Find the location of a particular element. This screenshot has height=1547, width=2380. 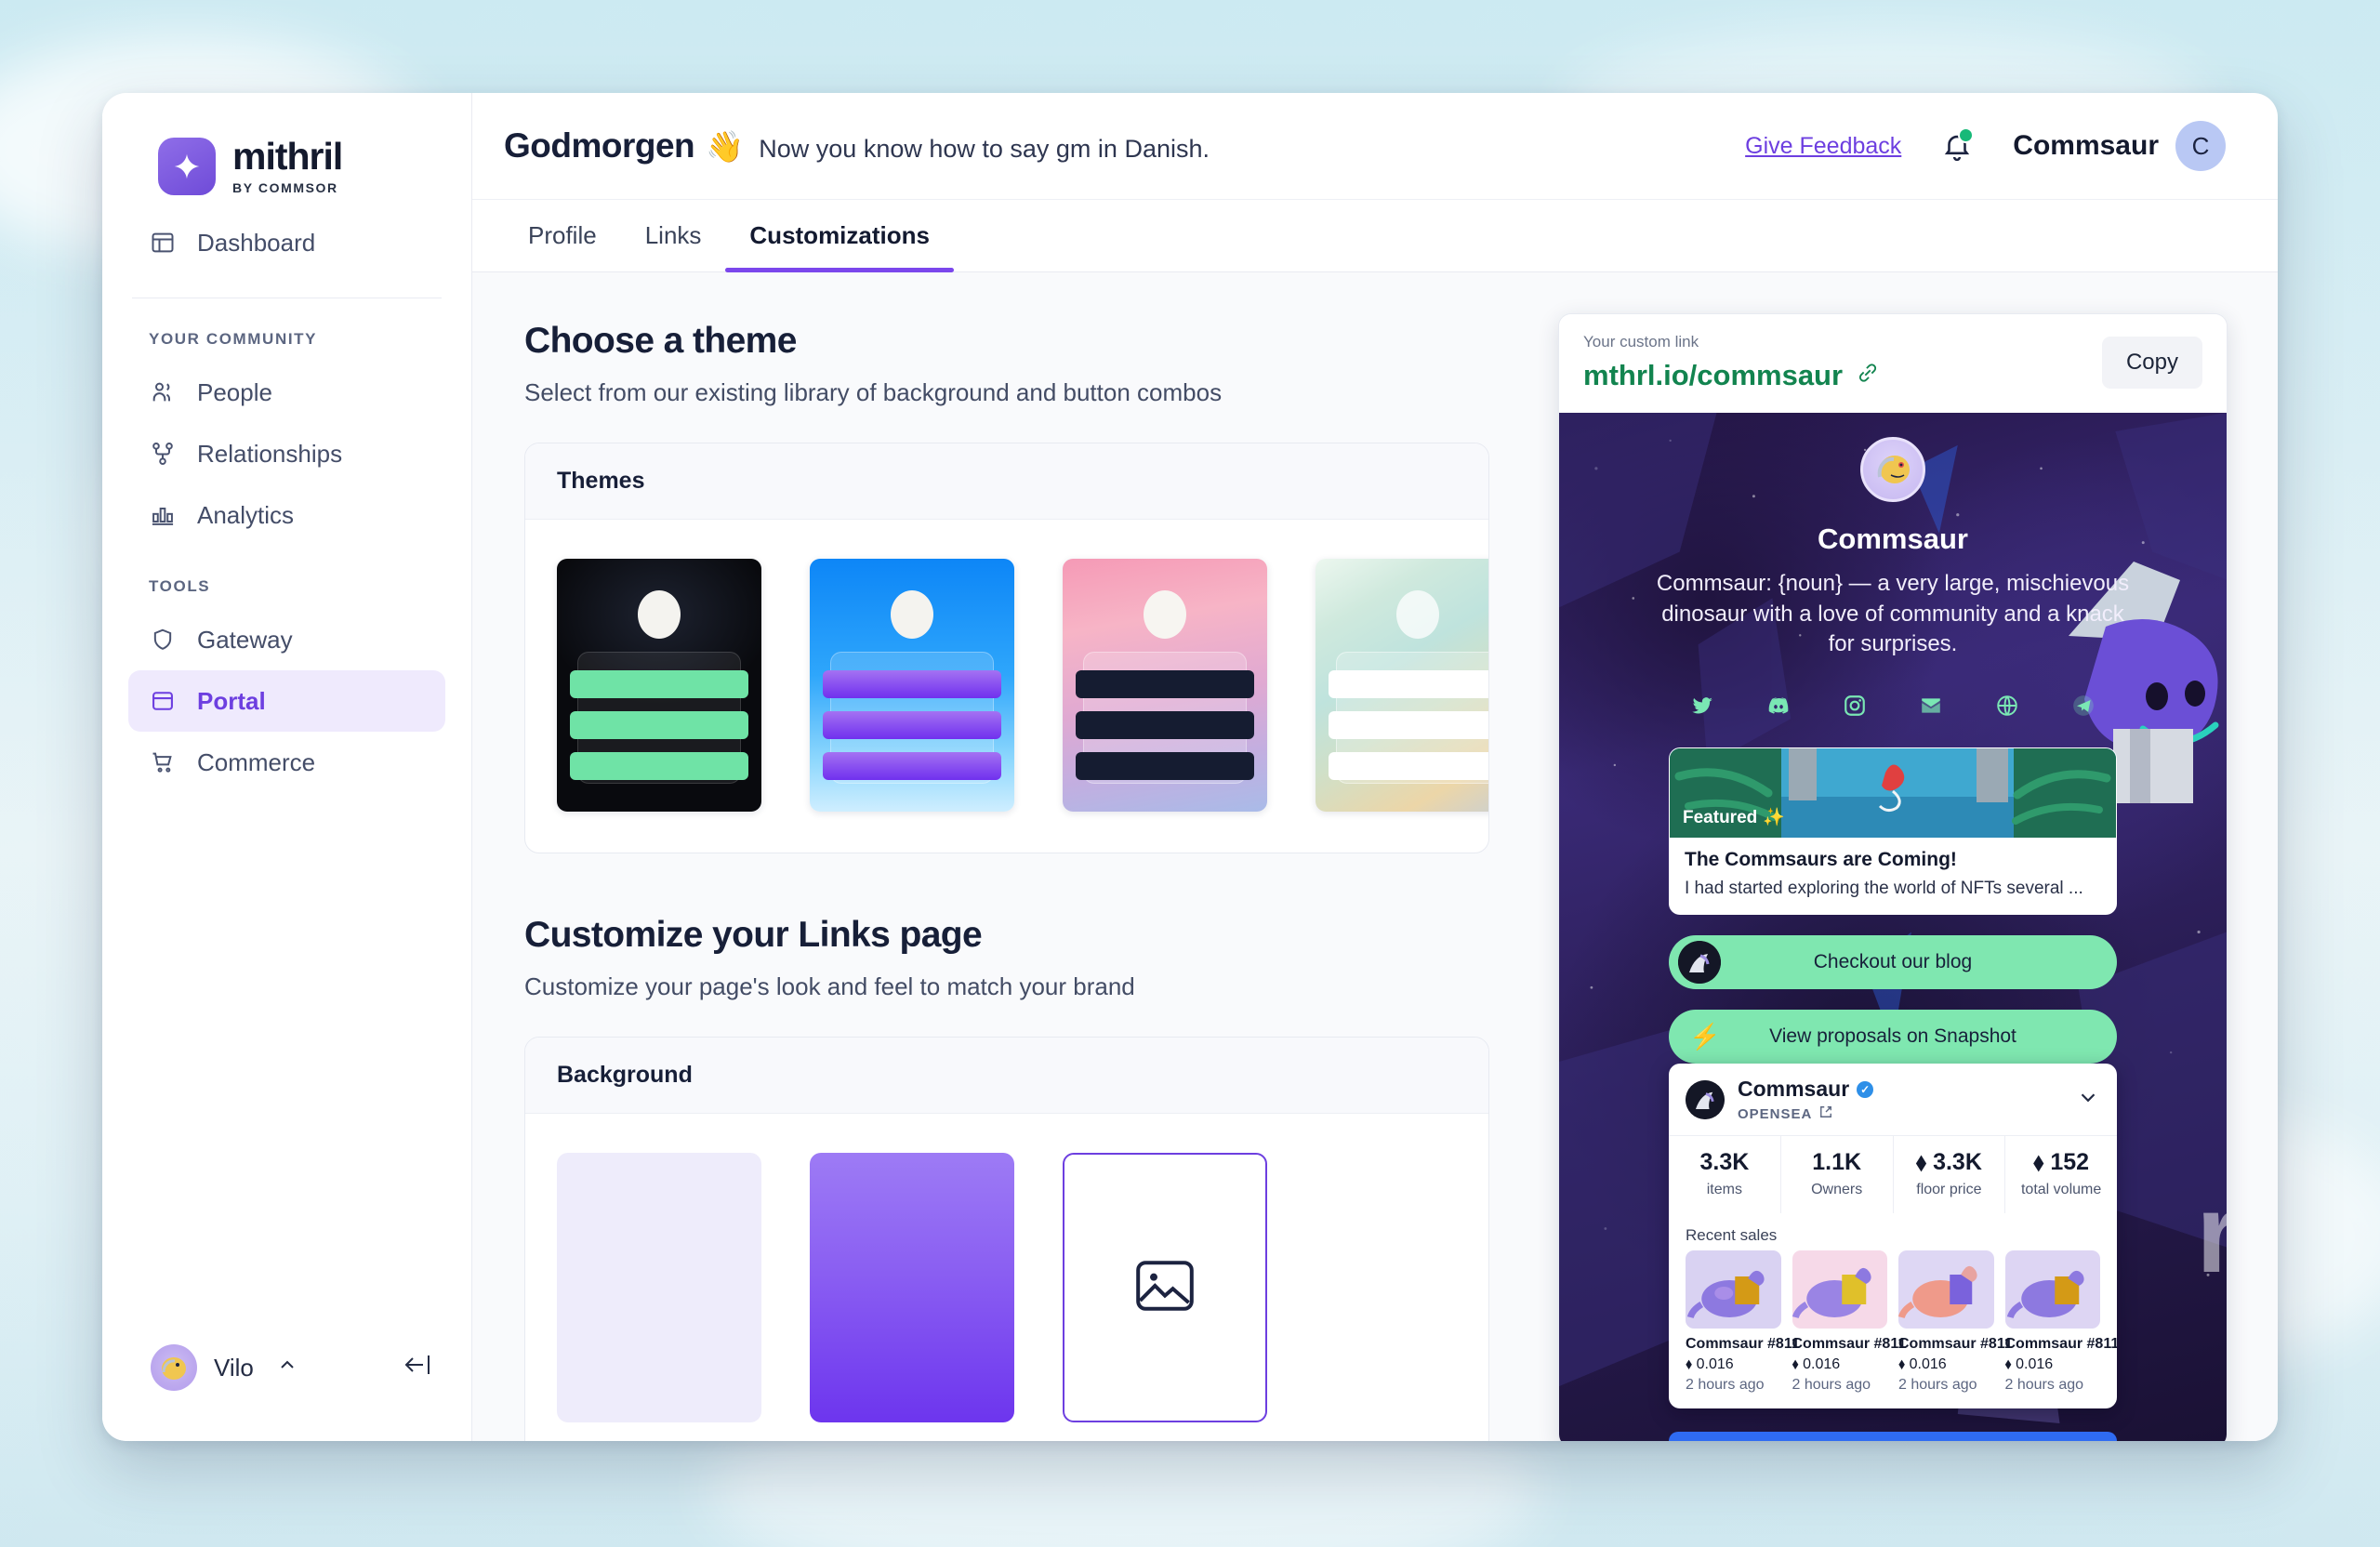

preview-link-button-blog: Checkout our blog is located at coordinates (1893, 962).